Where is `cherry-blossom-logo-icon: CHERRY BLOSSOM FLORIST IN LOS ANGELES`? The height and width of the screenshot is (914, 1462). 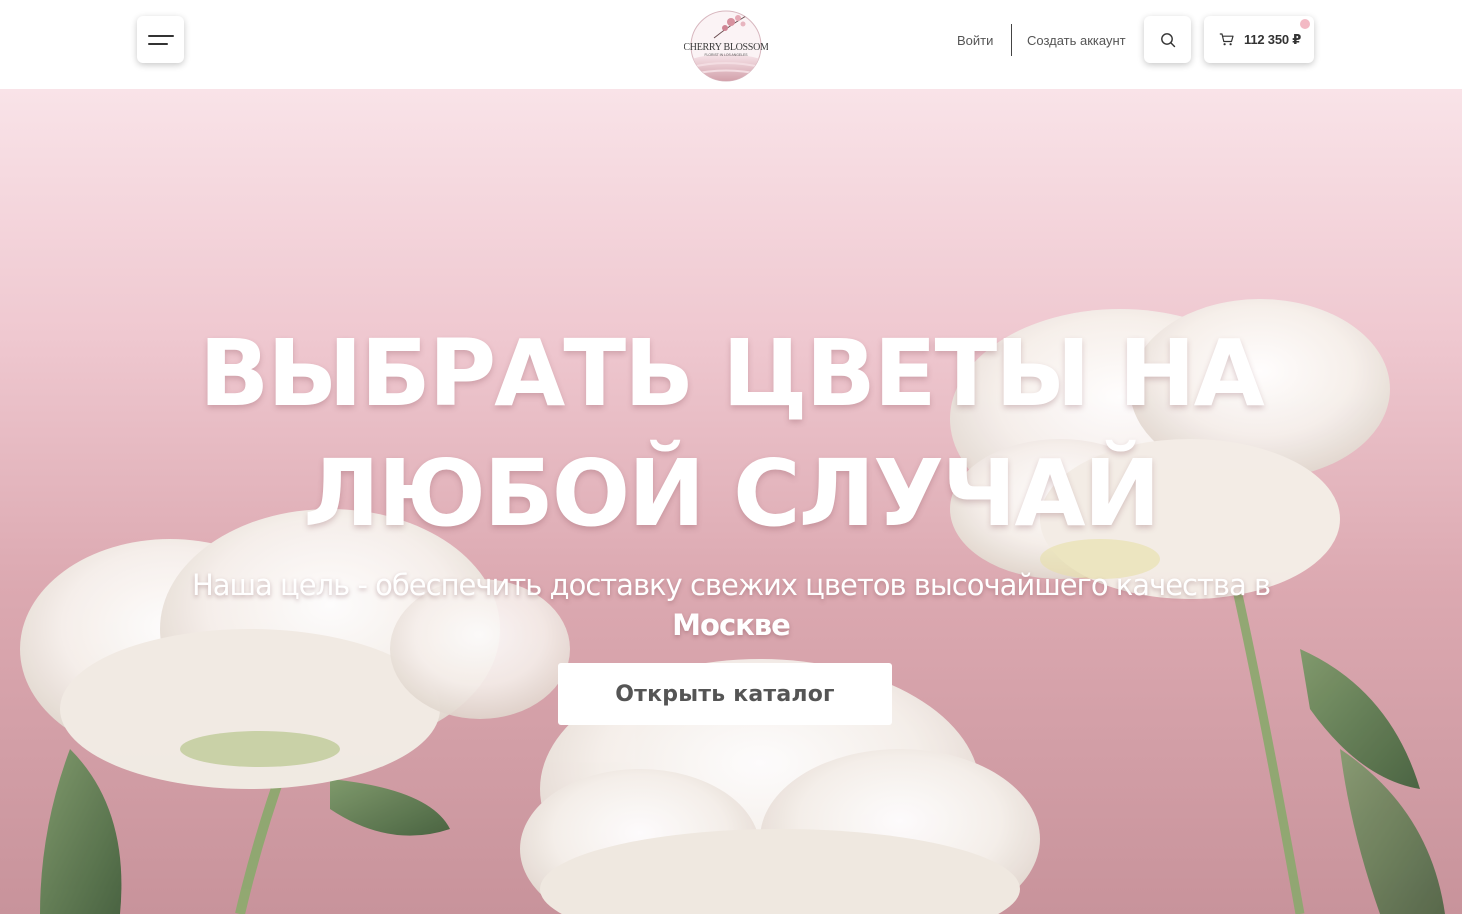 cherry-blossom-logo-icon: CHERRY BLOSSOM FLORIST IN LOS ANGELES is located at coordinates (726, 46).